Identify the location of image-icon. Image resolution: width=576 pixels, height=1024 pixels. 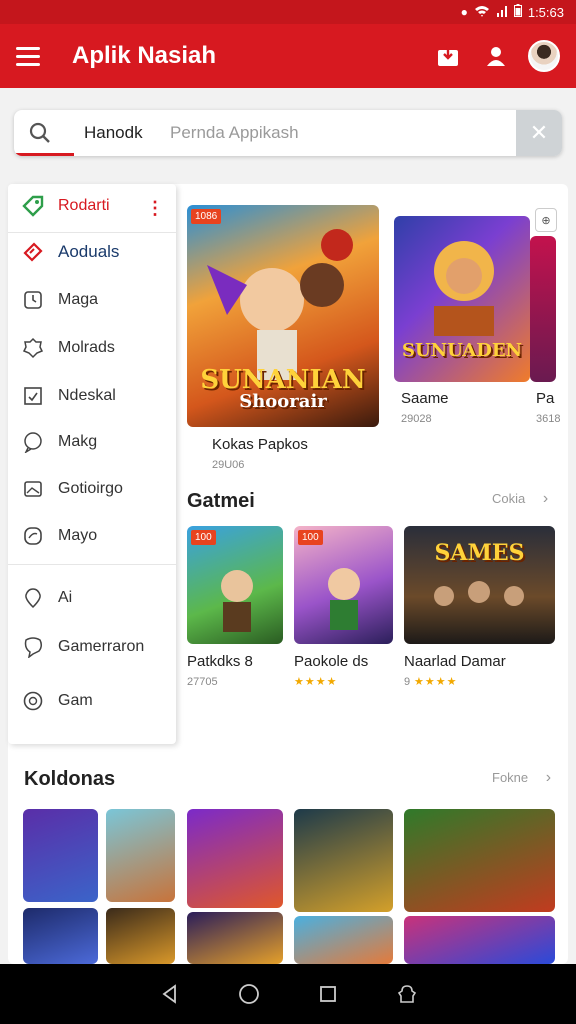
(33, 489).